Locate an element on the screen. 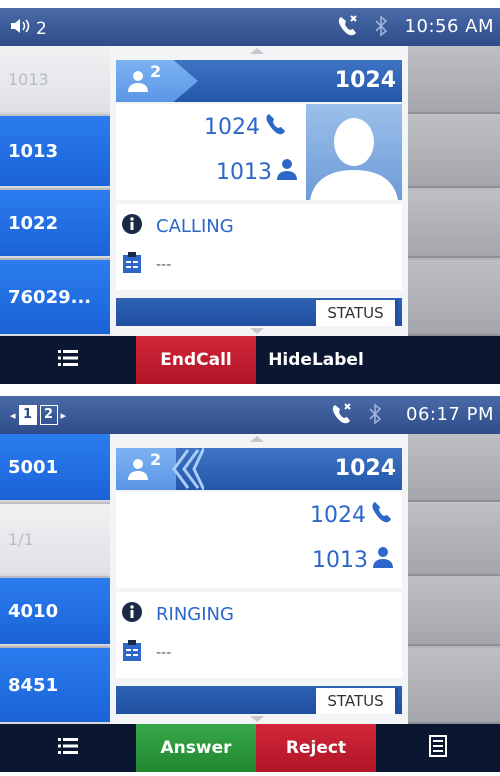  more-softkey is located at coordinates (438, 748).